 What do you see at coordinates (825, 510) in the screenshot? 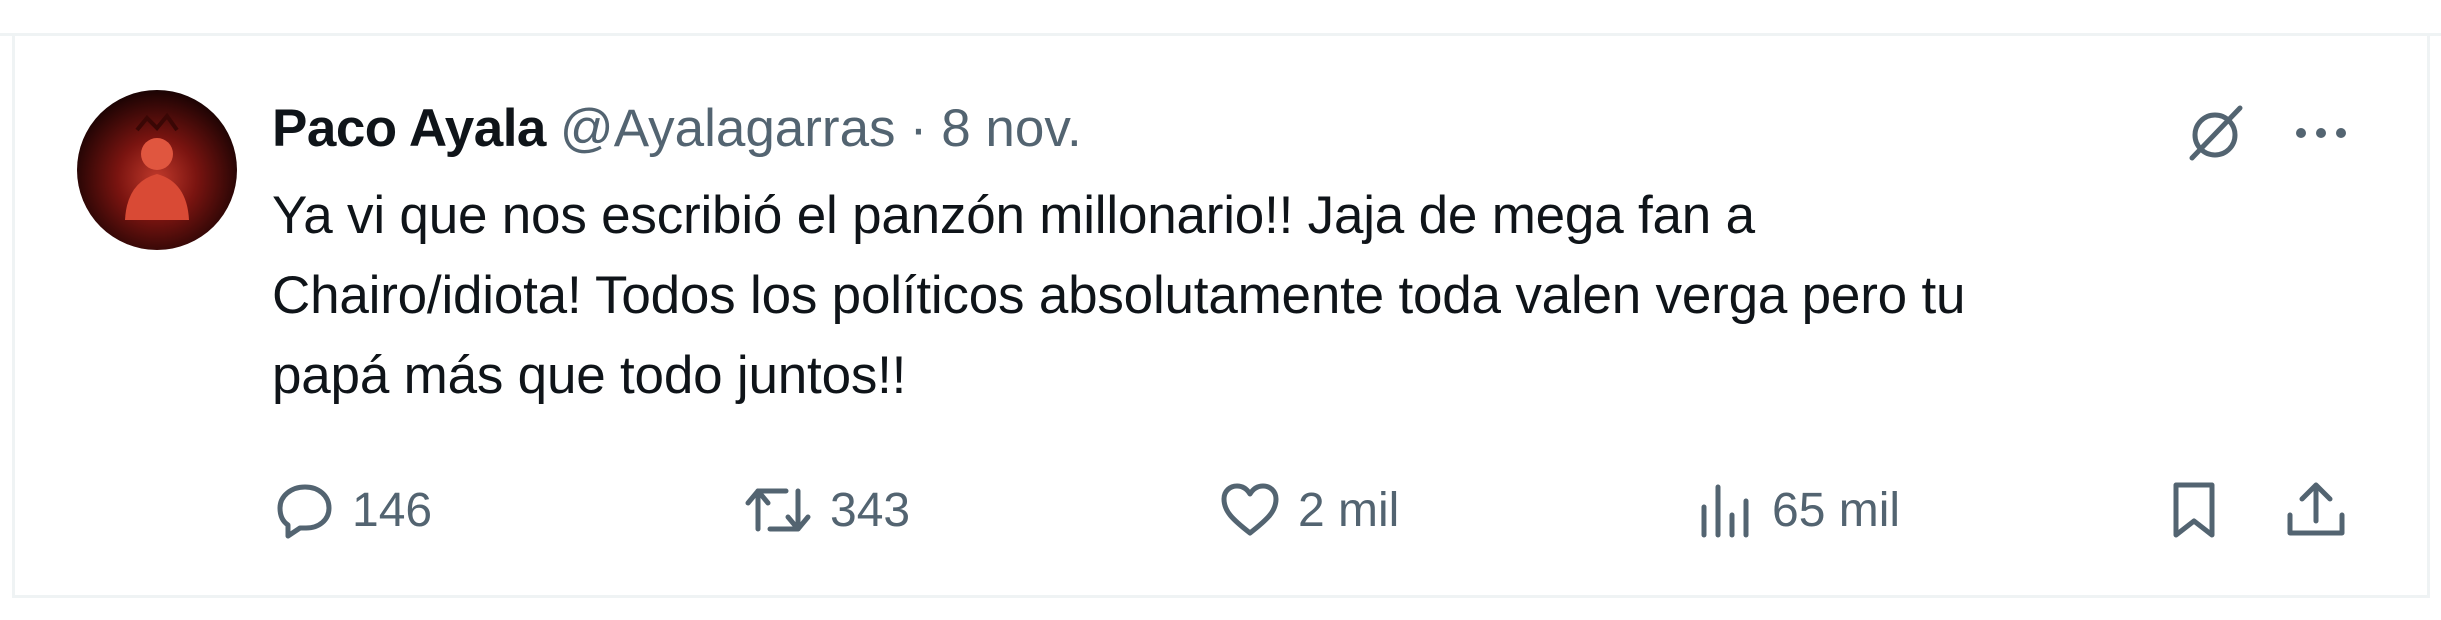
I see `retweet-button: 343` at bounding box center [825, 510].